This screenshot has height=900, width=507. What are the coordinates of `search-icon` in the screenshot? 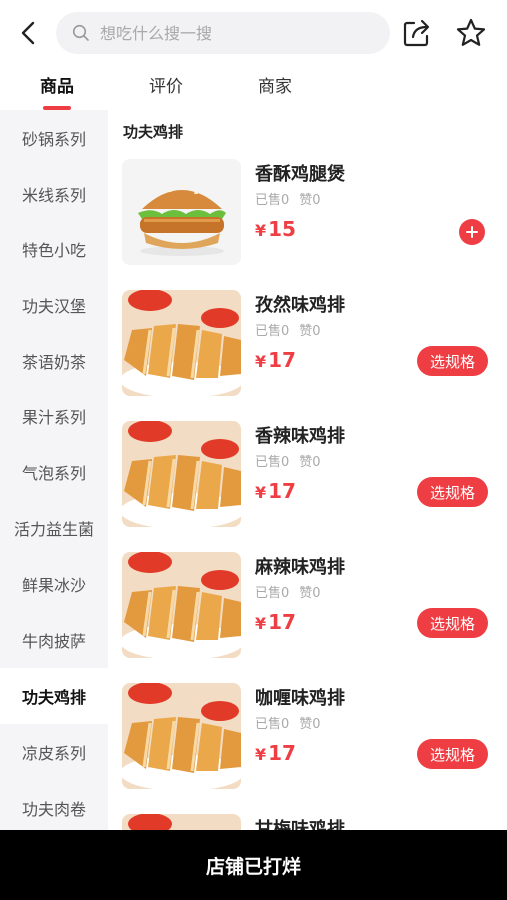 It's located at (80, 32).